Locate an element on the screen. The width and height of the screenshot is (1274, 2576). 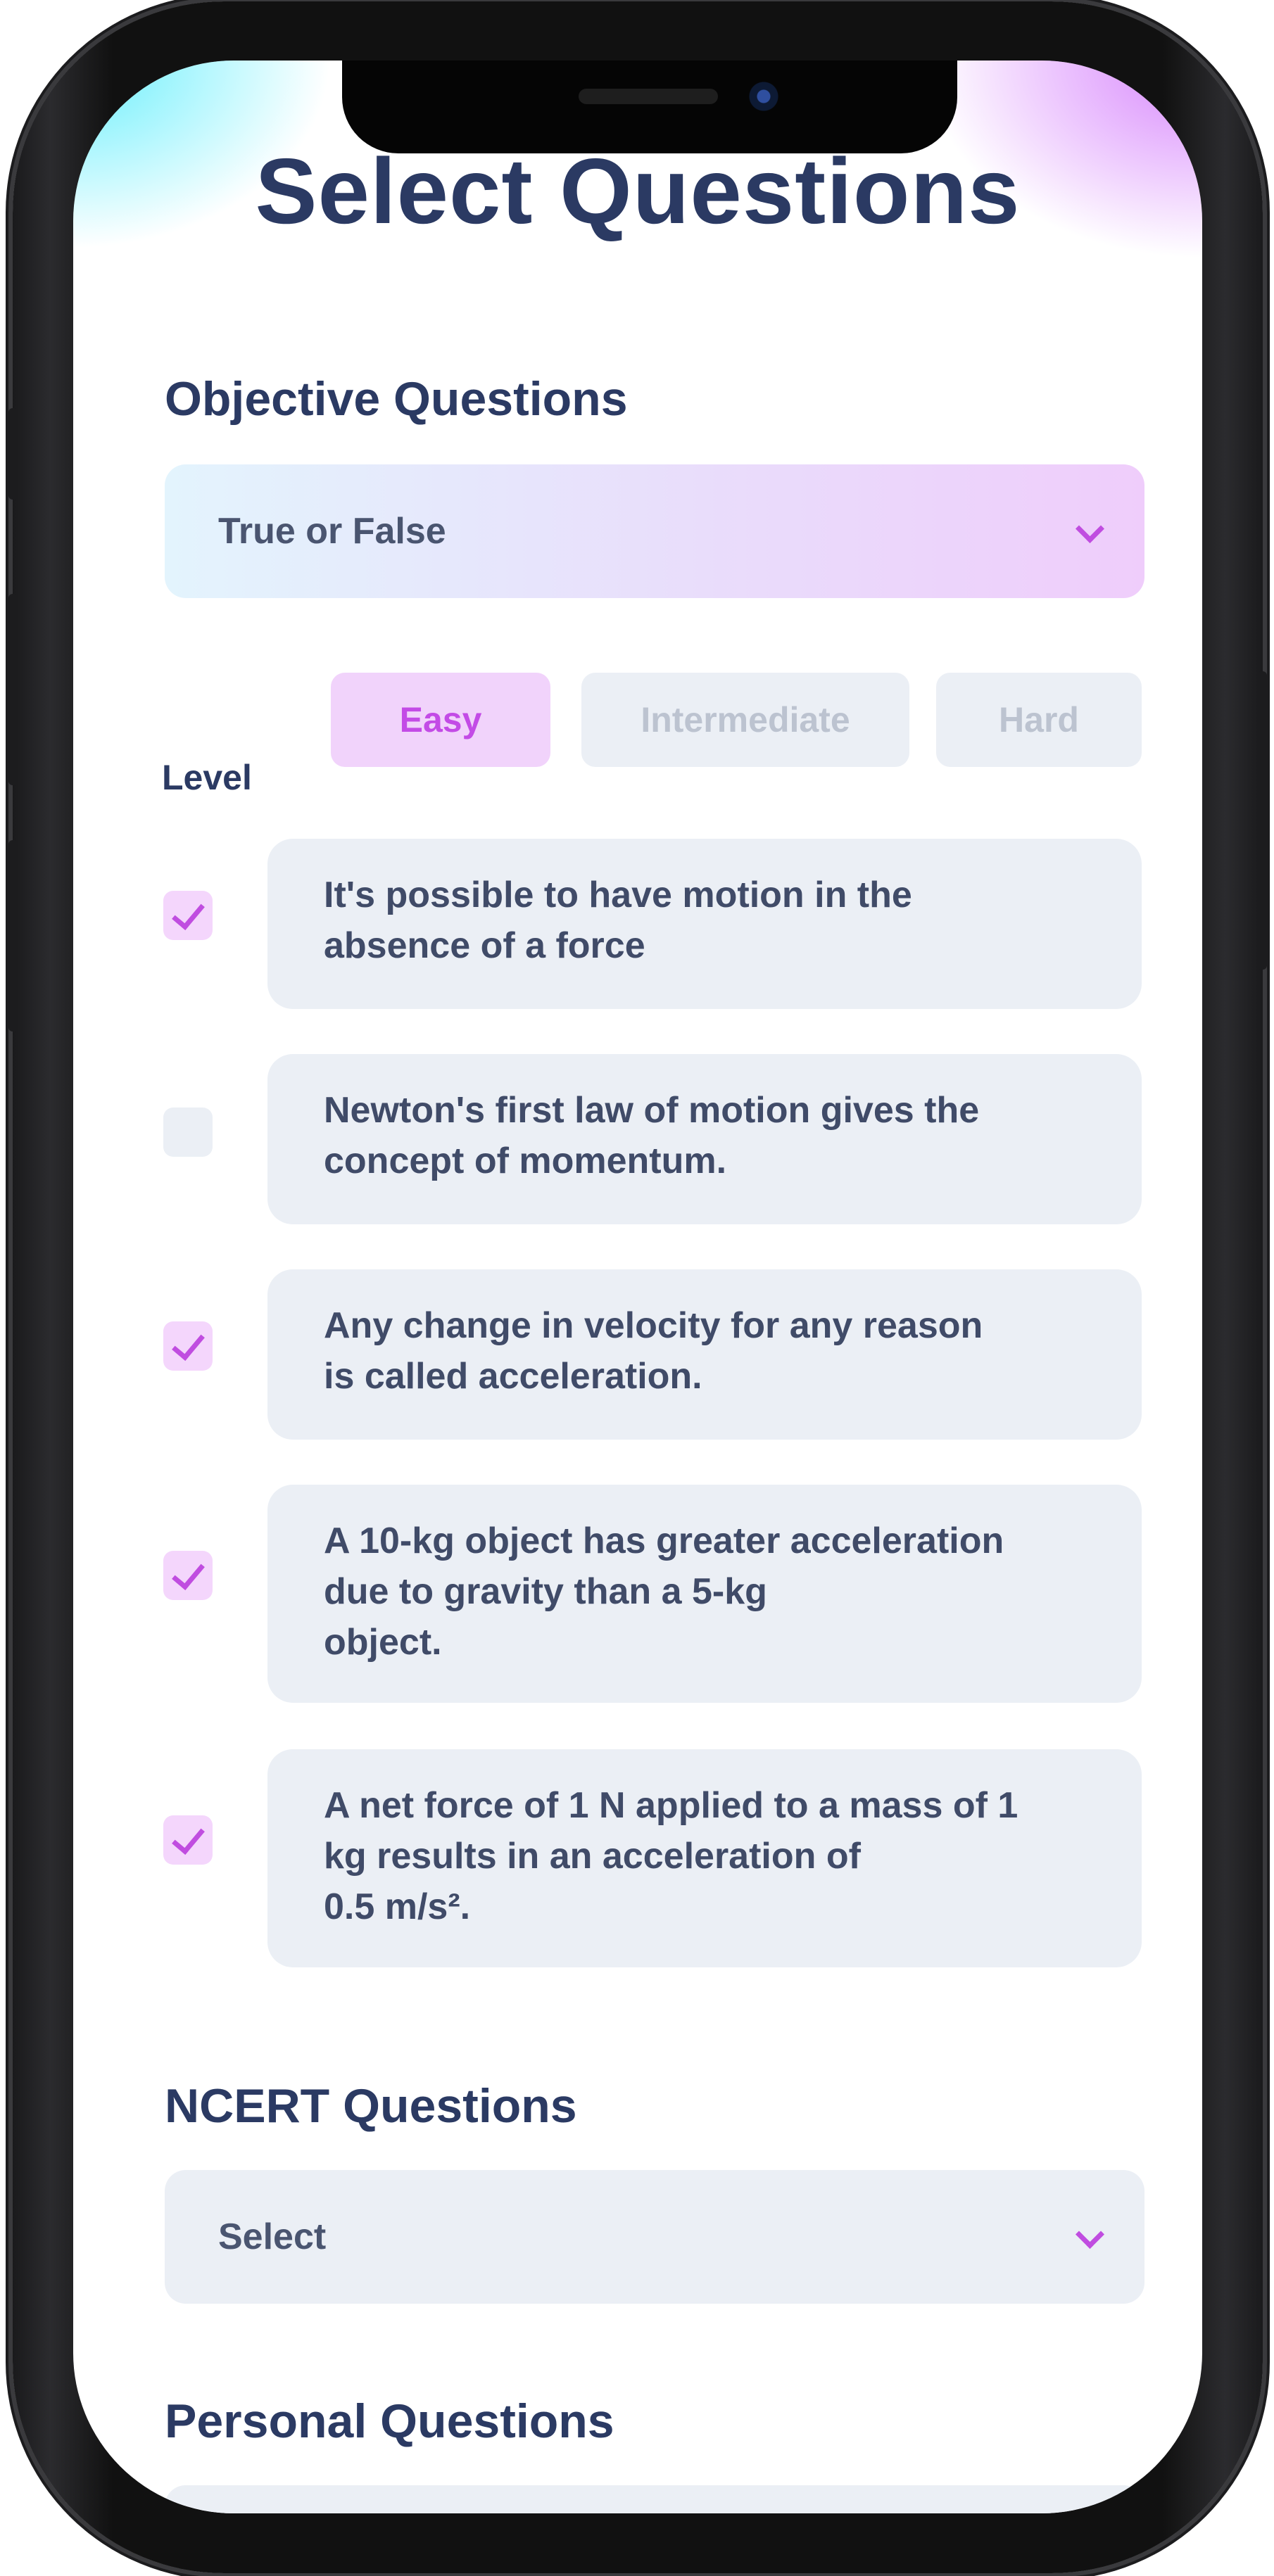
objective-type-dropdown: True or False is located at coordinates (655, 531).